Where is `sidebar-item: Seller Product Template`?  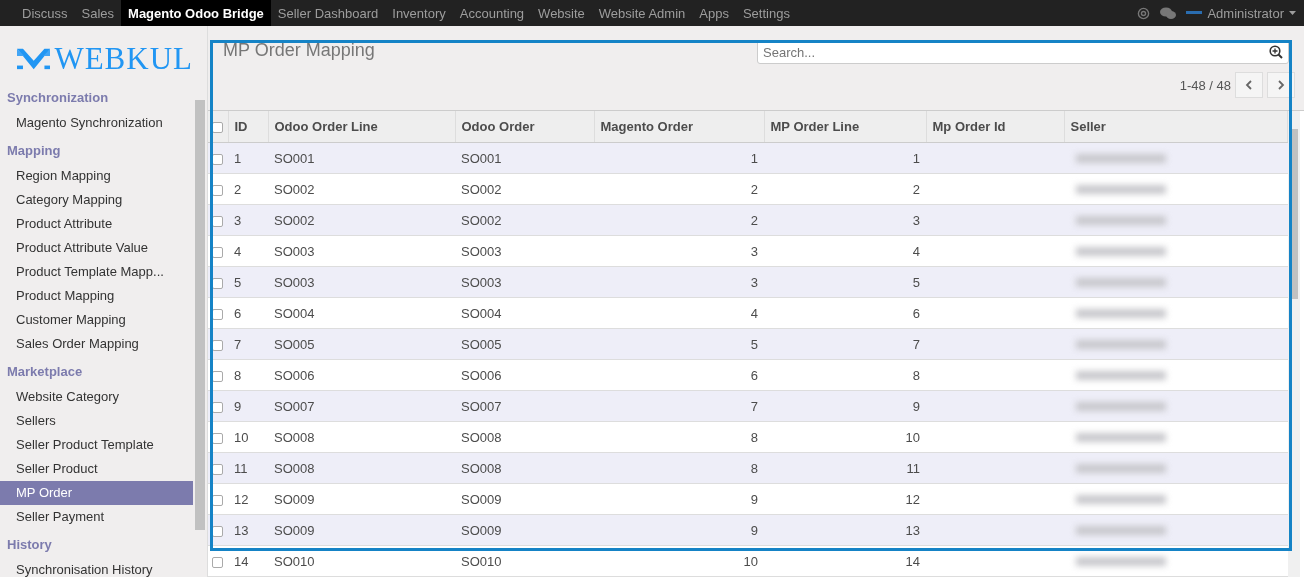
sidebar-item: Seller Product Template is located at coordinates (96, 445).